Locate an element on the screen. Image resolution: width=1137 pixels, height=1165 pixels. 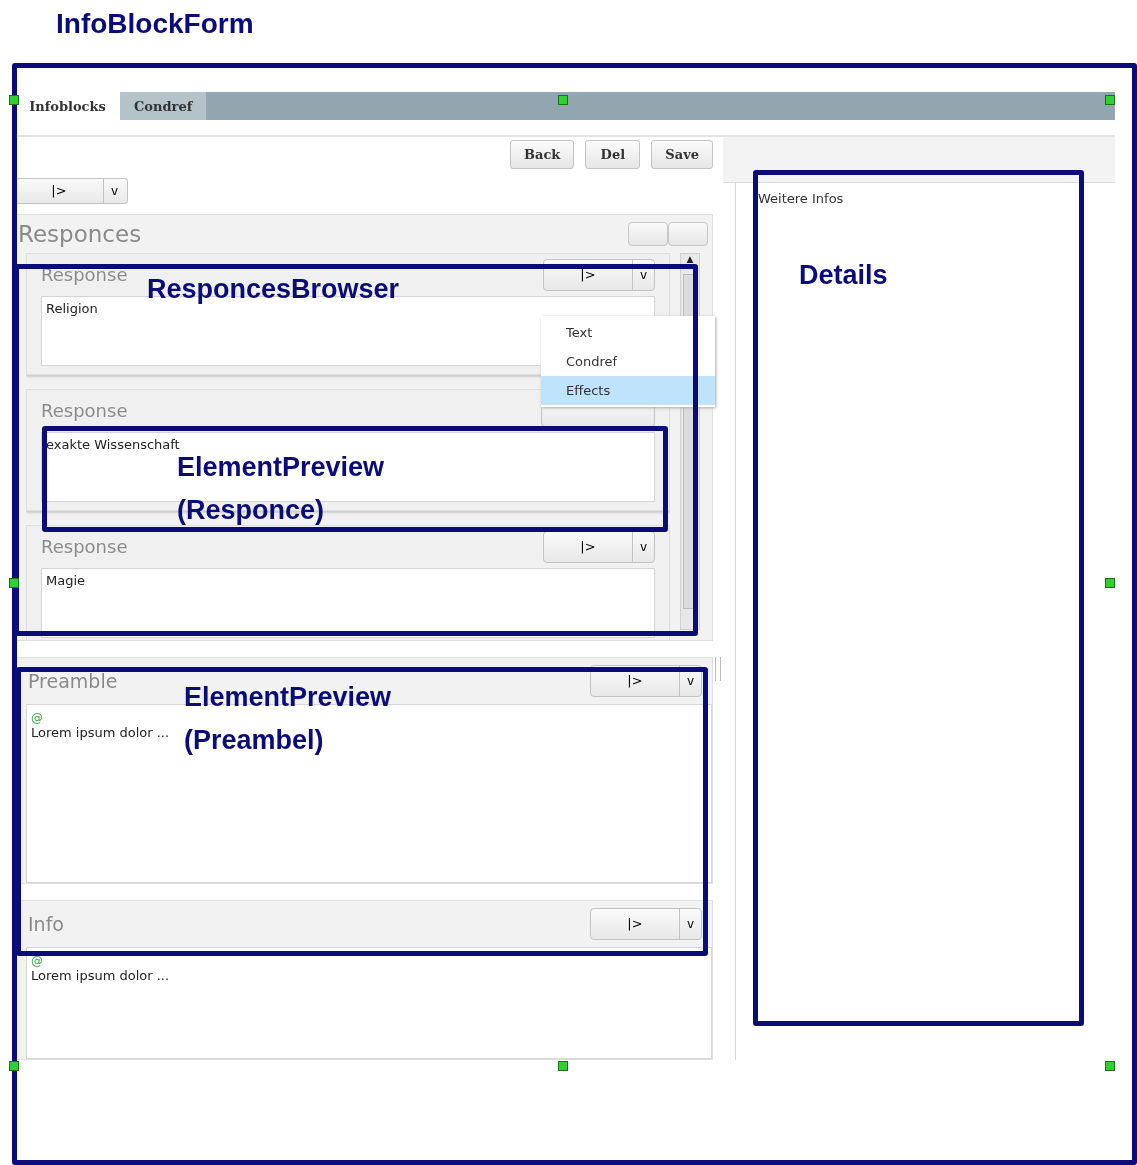
annotation-label: ElementPreview is located at coordinates (281, 467).